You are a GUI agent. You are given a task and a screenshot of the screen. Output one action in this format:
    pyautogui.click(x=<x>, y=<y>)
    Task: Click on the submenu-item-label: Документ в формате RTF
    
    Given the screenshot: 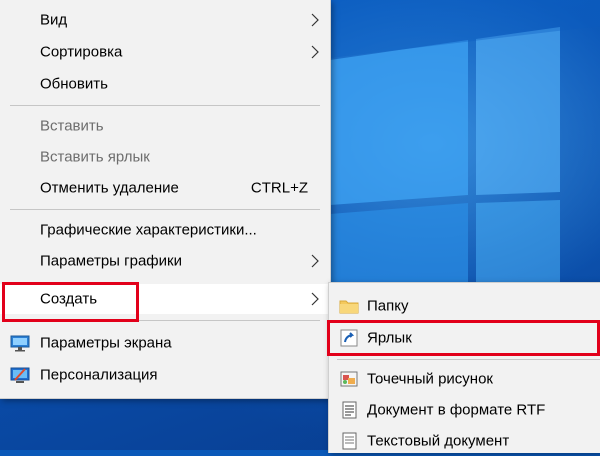 What is the action you would take?
    pyautogui.click(x=456, y=410)
    